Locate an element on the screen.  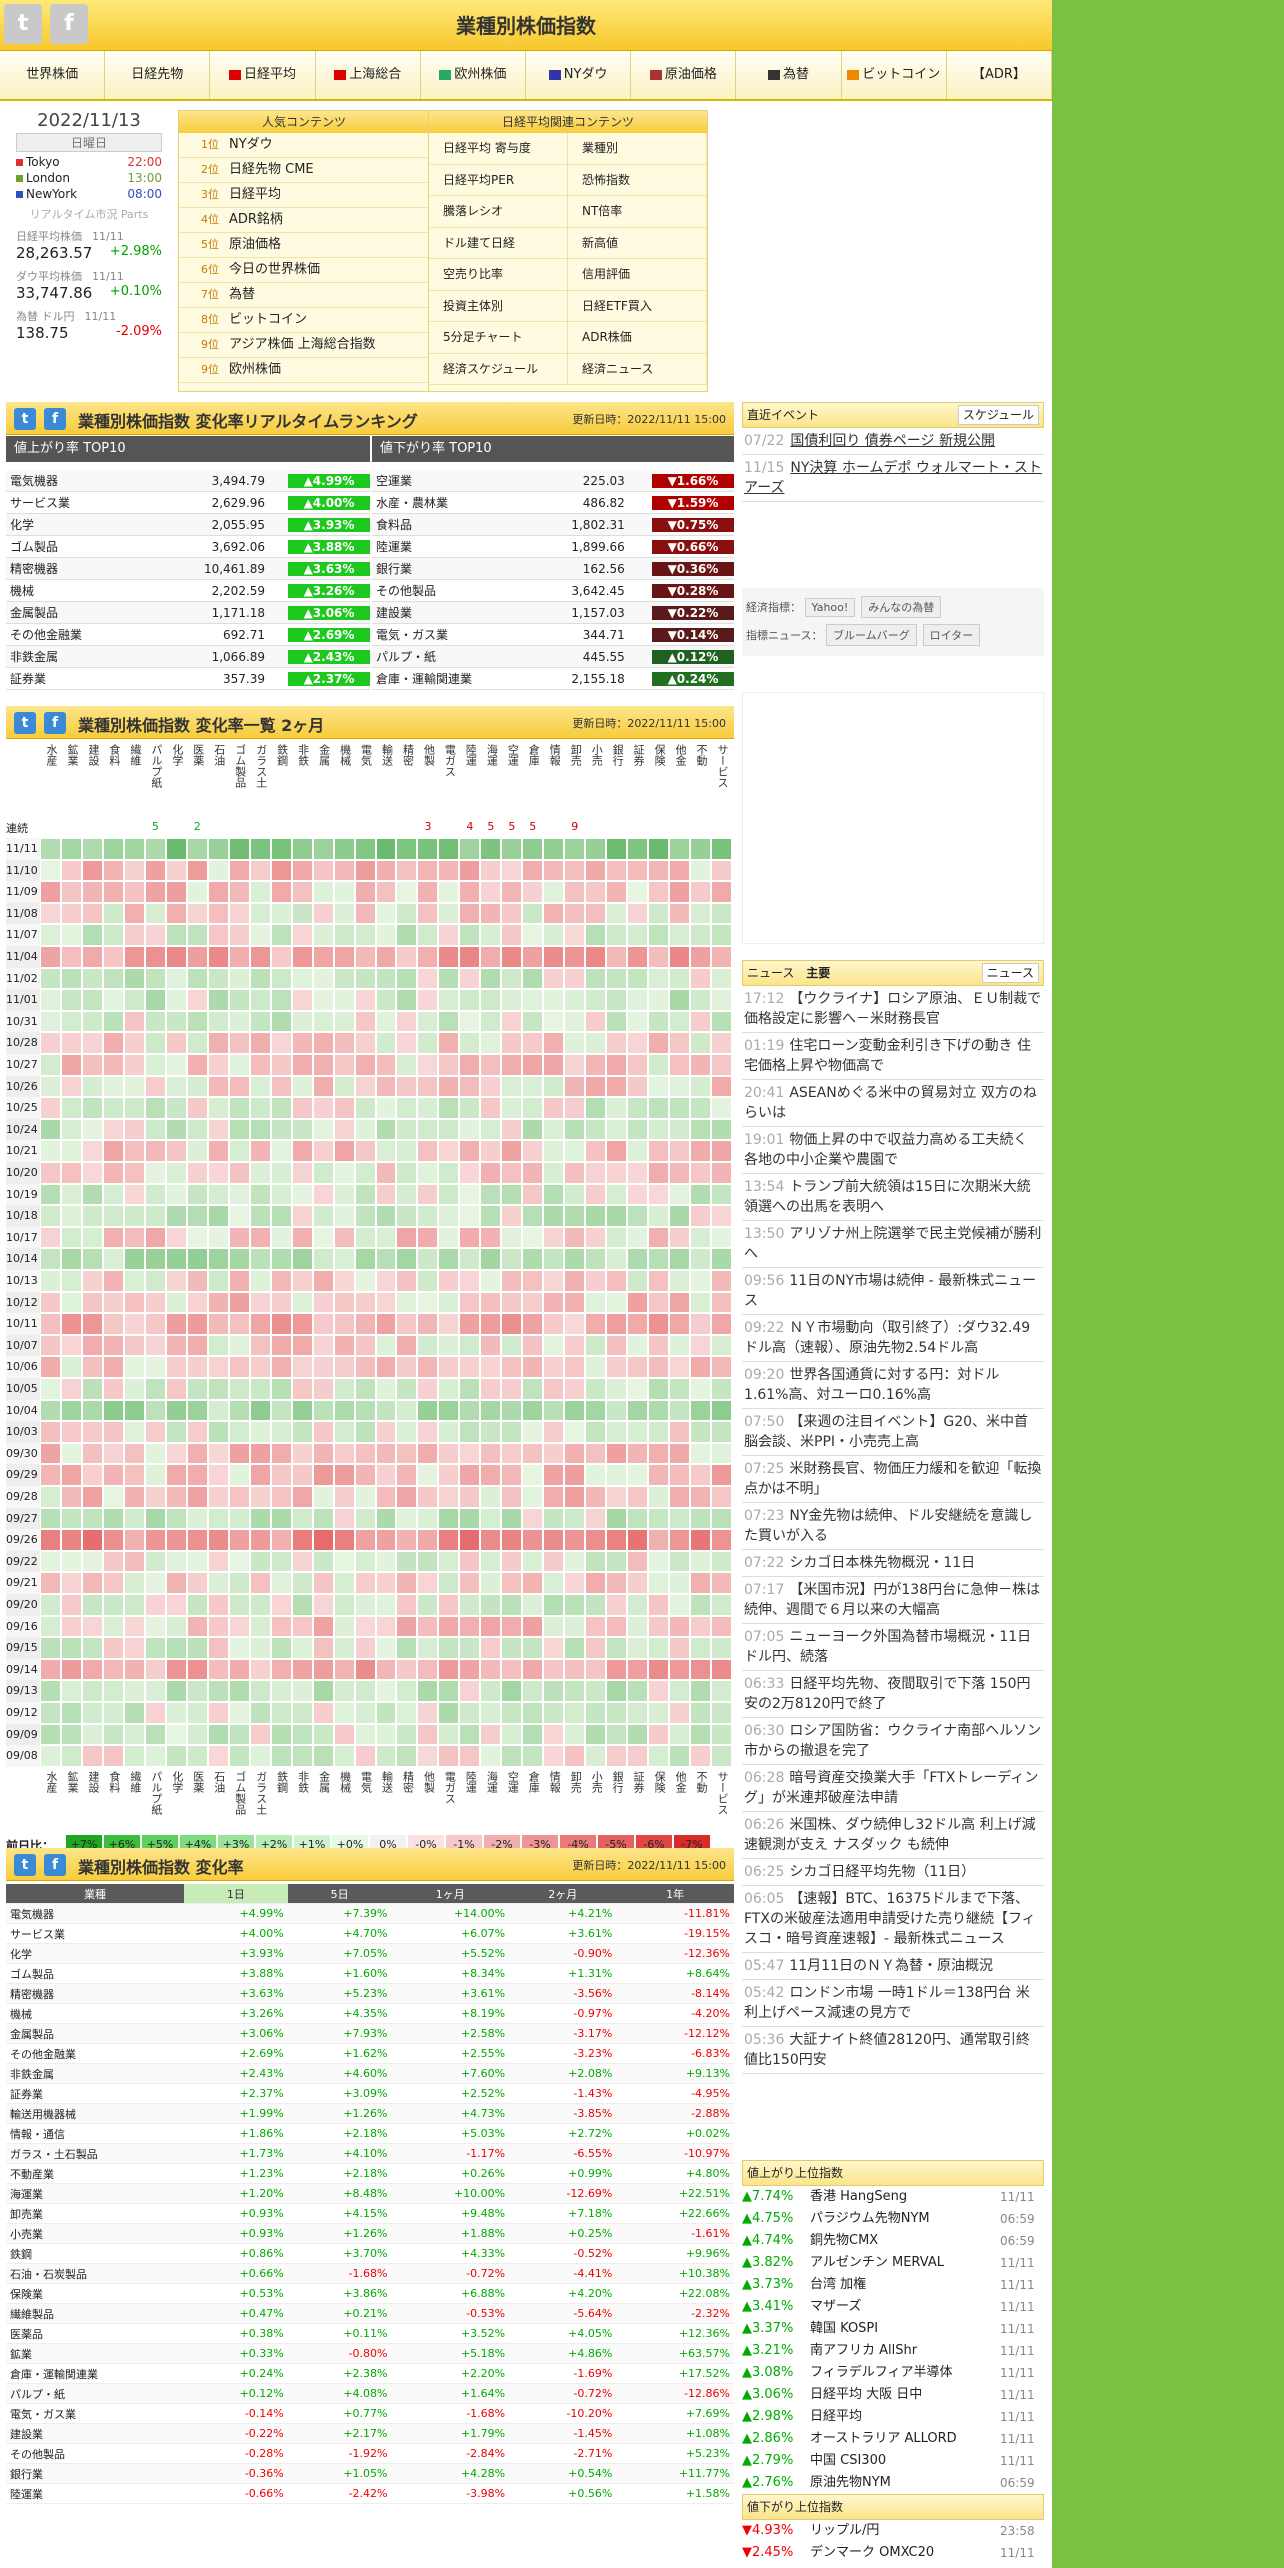
news-item: 07:22 シカゴ日本株先物概況・11日 is located at coordinates (893, 1563).